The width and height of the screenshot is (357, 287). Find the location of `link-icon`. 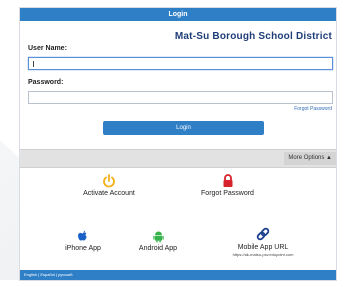

link-icon is located at coordinates (263, 234).